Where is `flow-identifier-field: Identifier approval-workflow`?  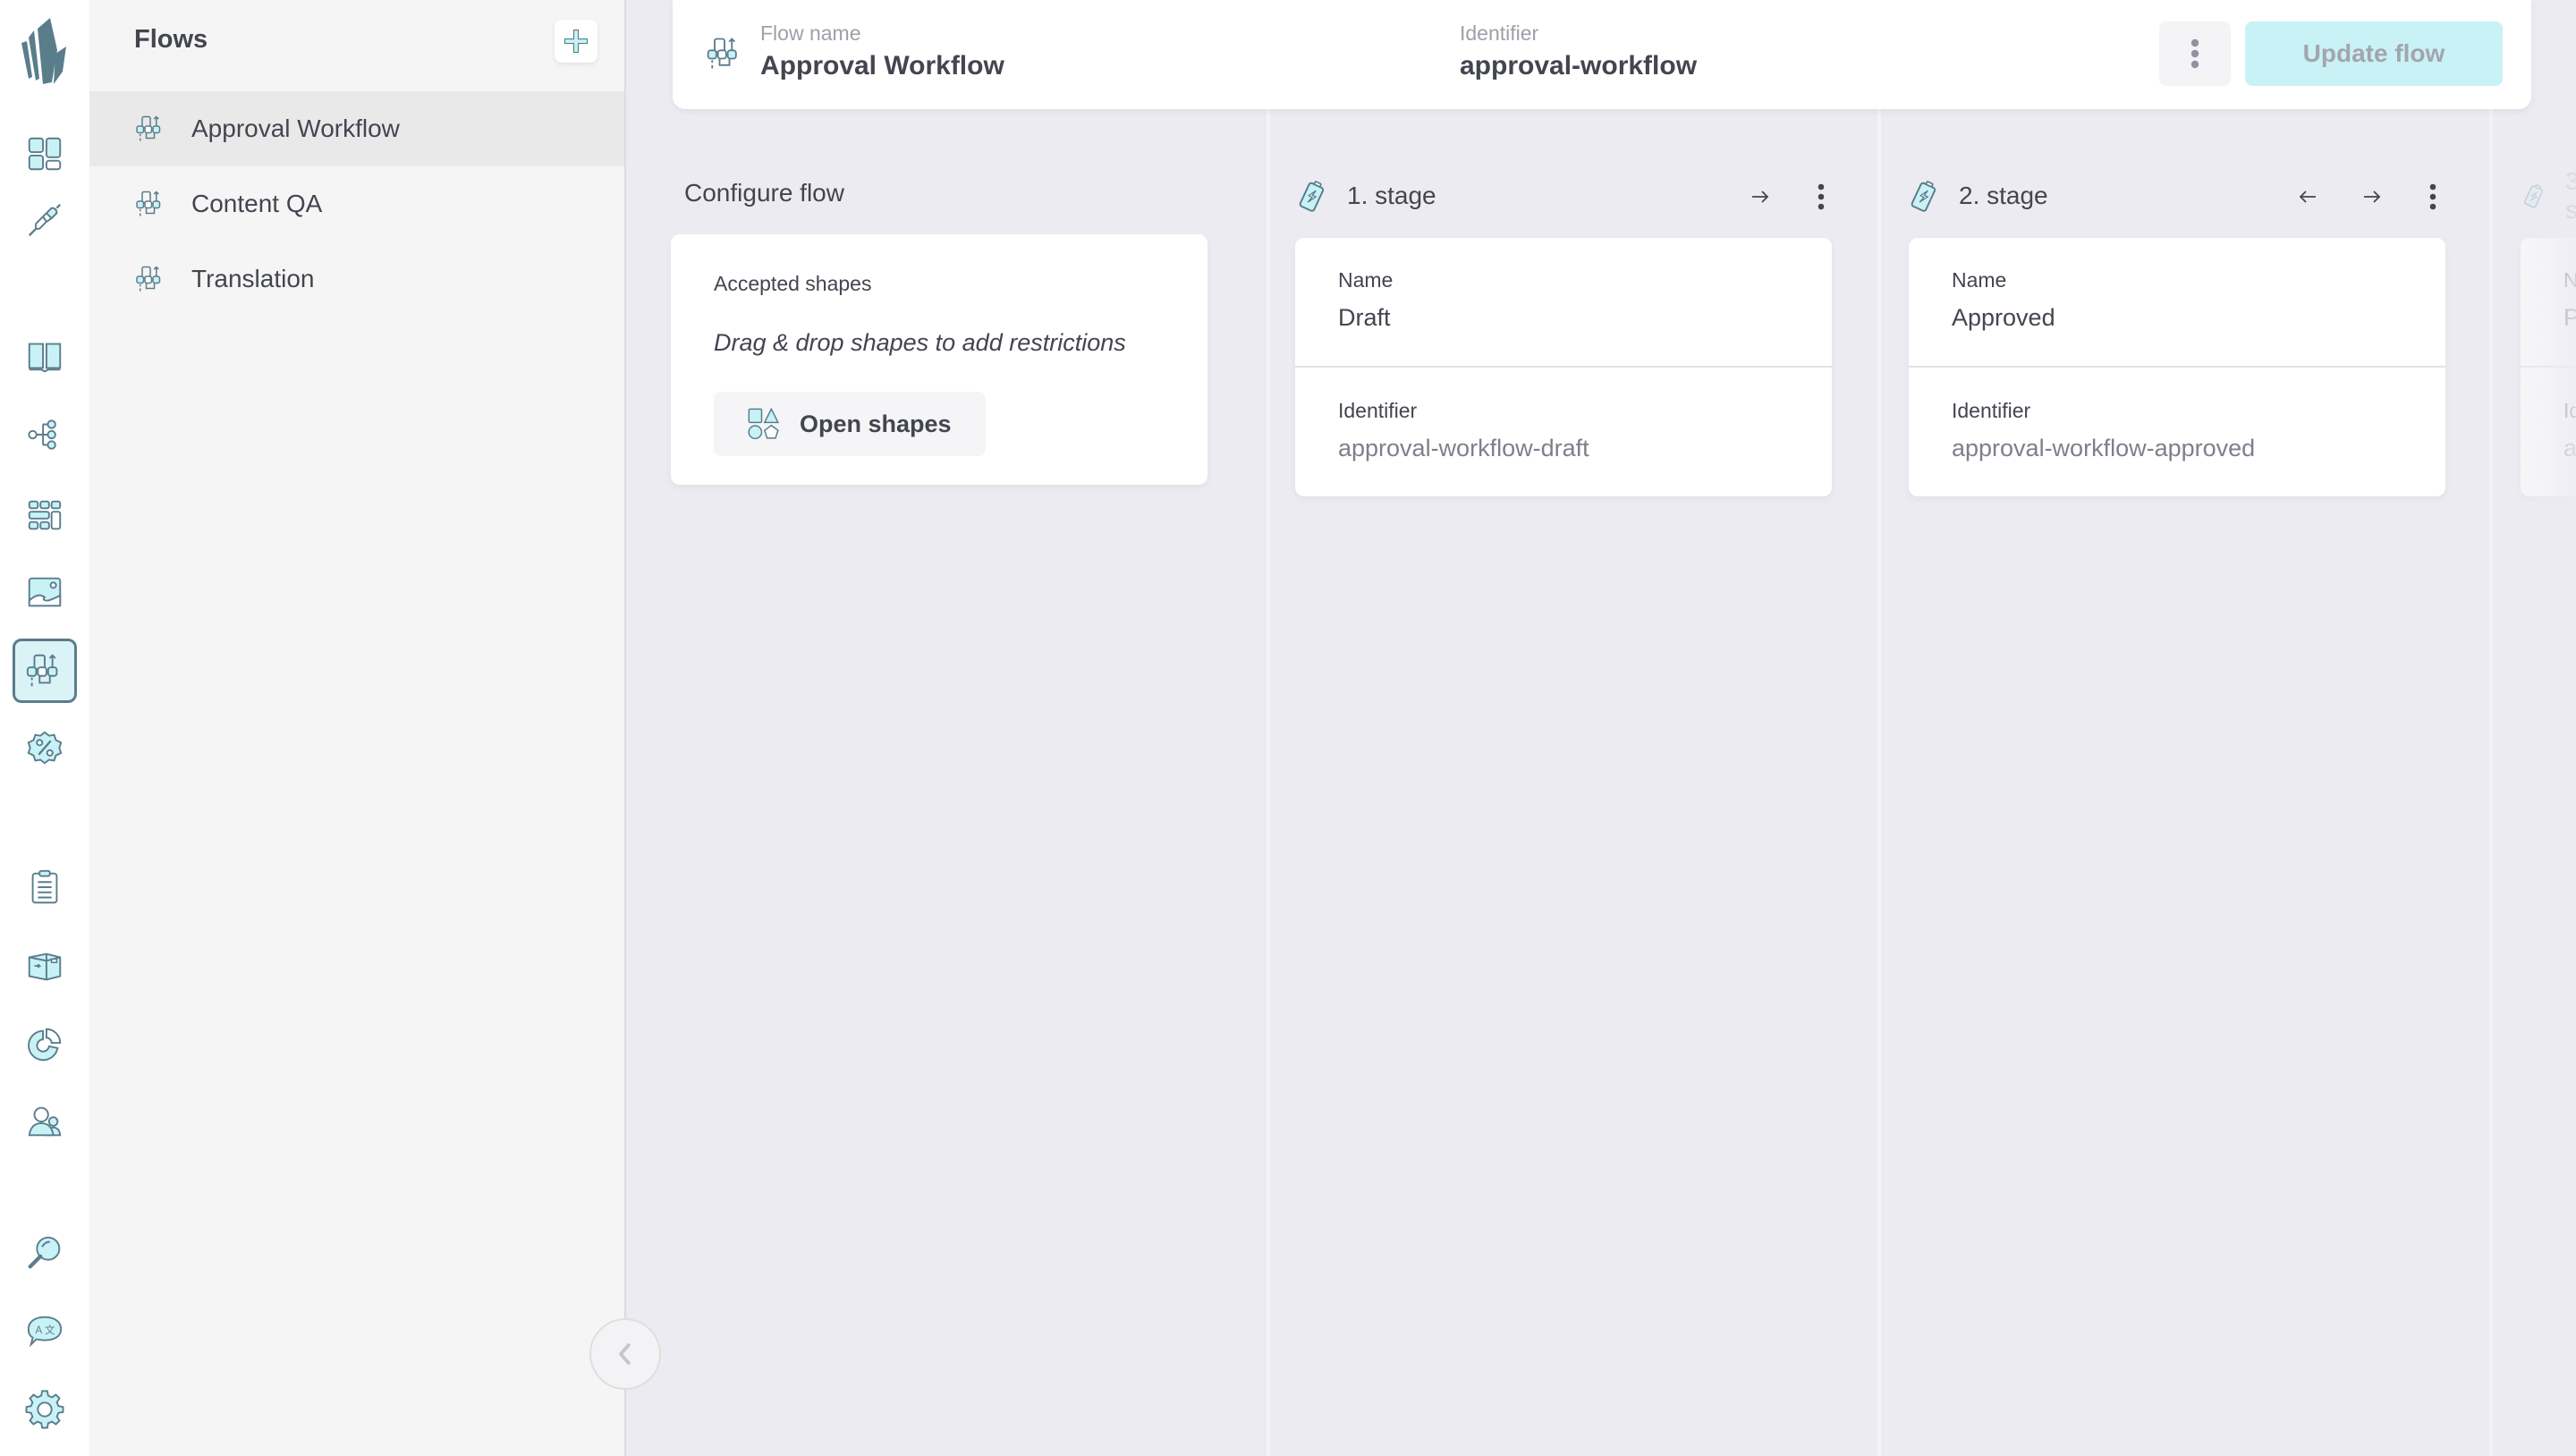
flow-identifier-field: Identifier approval-workflow is located at coordinates (1578, 51).